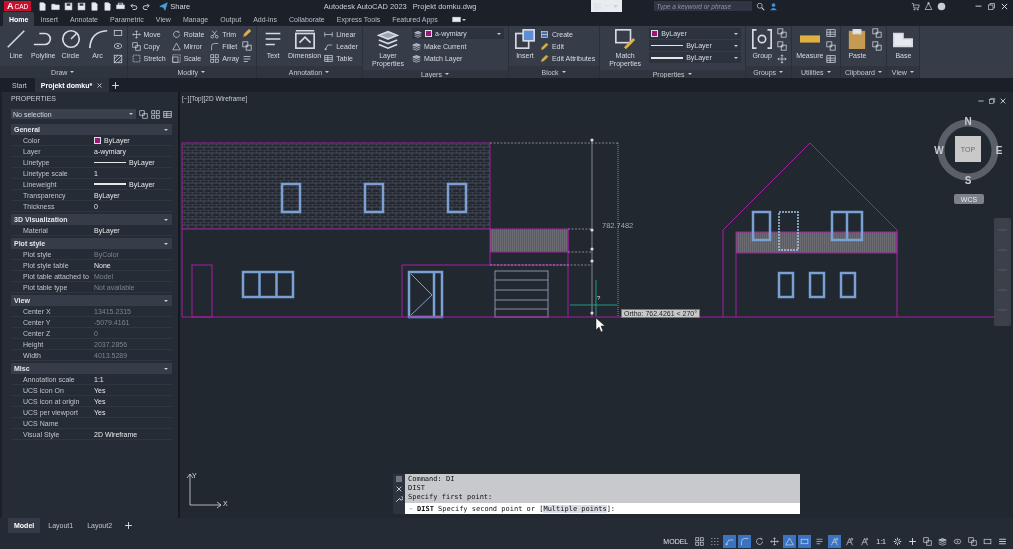 This screenshot has width=1013, height=549. I want to click on mini-toolbar, so click(606, 6).